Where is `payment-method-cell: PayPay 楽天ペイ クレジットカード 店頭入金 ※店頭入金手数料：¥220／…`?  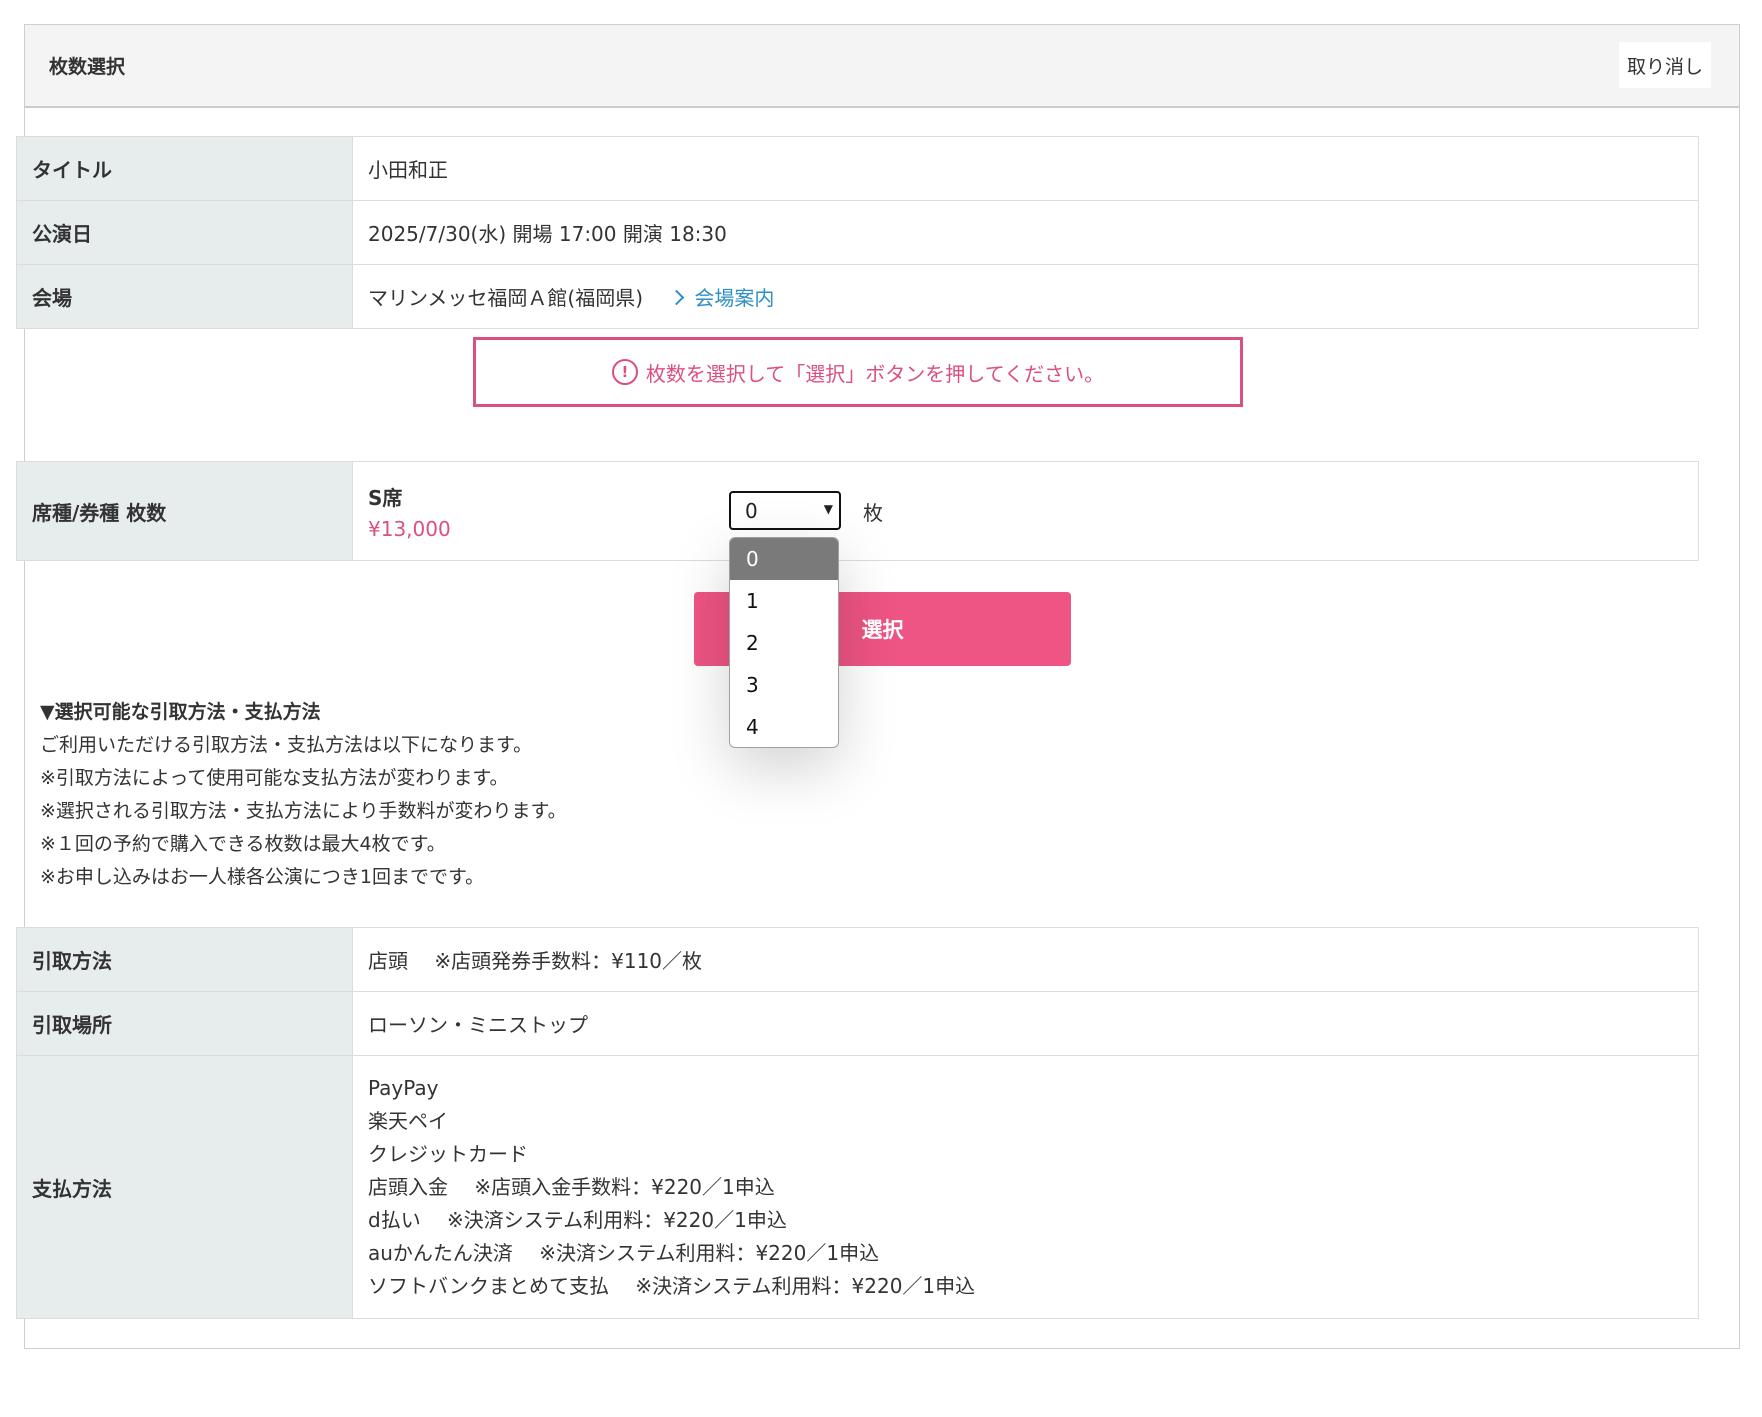 payment-method-cell: PayPay 楽天ペイ クレジットカード 店頭入金 ※店頭入金手数料：¥220／… is located at coordinates (1025, 1187).